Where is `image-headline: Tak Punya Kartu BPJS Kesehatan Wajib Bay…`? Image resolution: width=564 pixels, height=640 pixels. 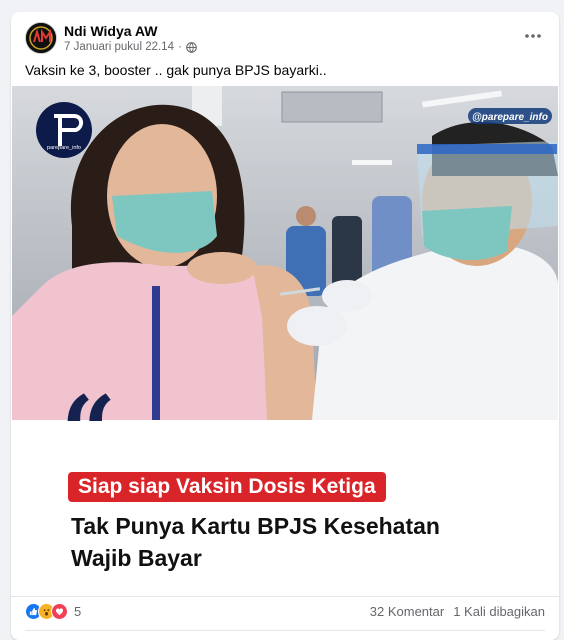 image-headline: Tak Punya Kartu BPJS Kesehatan Wajib Bay… is located at coordinates (255, 542).